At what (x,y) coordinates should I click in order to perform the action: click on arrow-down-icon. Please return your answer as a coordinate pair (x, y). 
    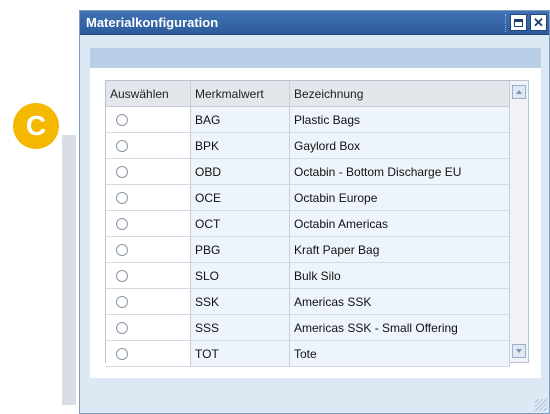
    Looking at the image, I should click on (519, 351).